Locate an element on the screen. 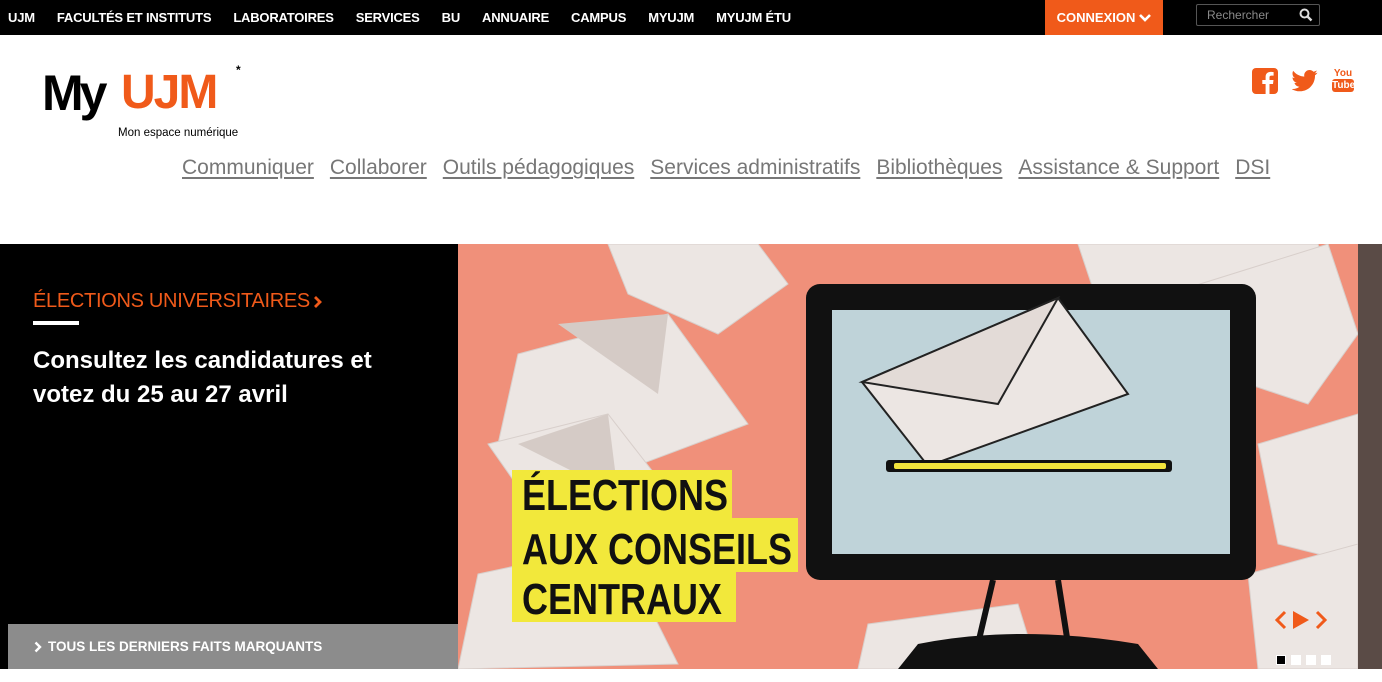 The height and width of the screenshot is (682, 1382). logo-asterisk: * is located at coordinates (238, 70).